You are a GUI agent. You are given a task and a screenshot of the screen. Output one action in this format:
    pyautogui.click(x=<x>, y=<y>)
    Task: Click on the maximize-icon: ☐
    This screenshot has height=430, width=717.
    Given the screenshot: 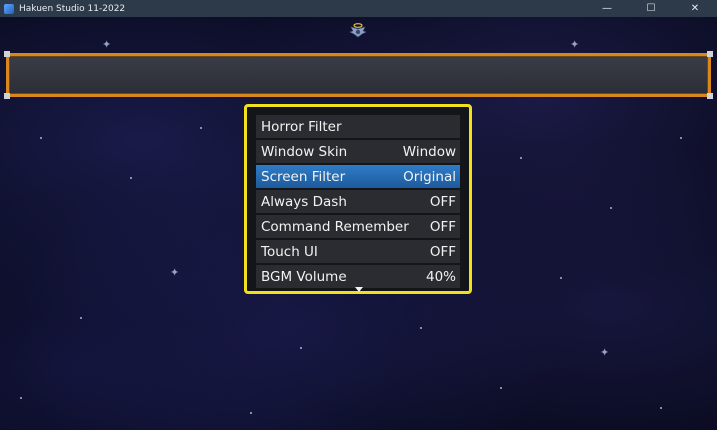 What is the action you would take?
    pyautogui.click(x=651, y=8)
    